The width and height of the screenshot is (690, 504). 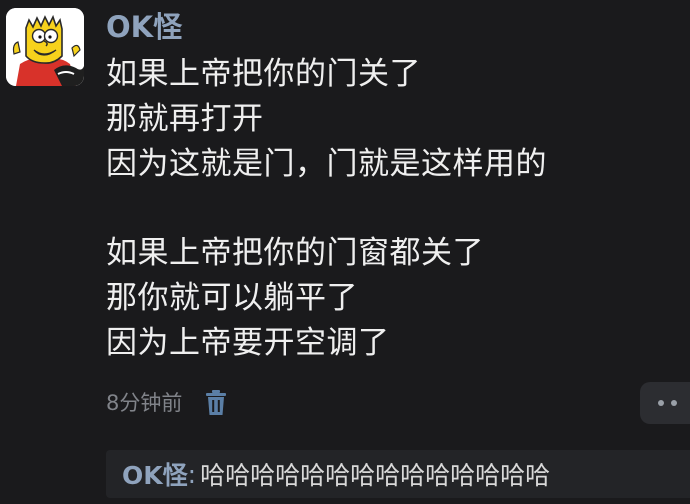 What do you see at coordinates (665, 403) in the screenshot?
I see `more-dots-button` at bounding box center [665, 403].